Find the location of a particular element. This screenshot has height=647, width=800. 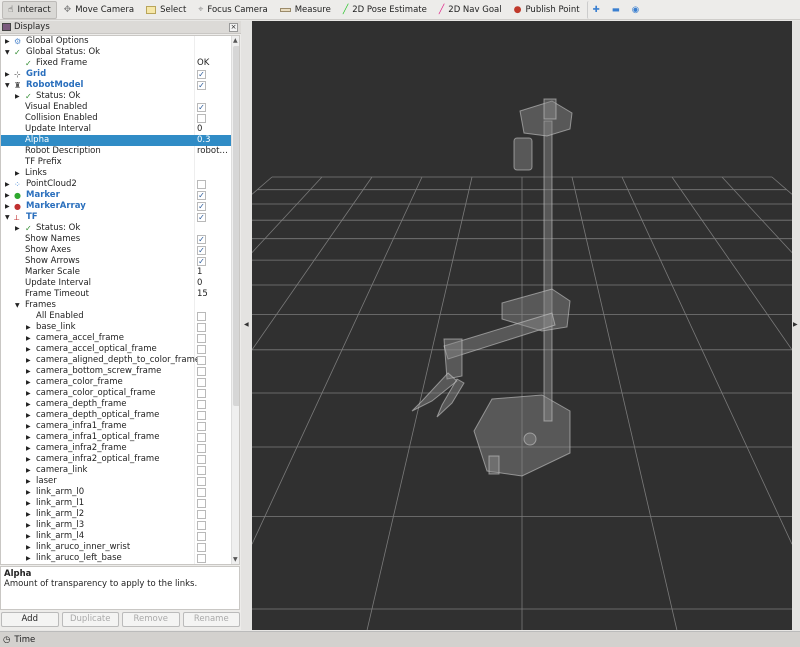

tree-row: Visual Enabled ✓ is located at coordinates (116, 107).